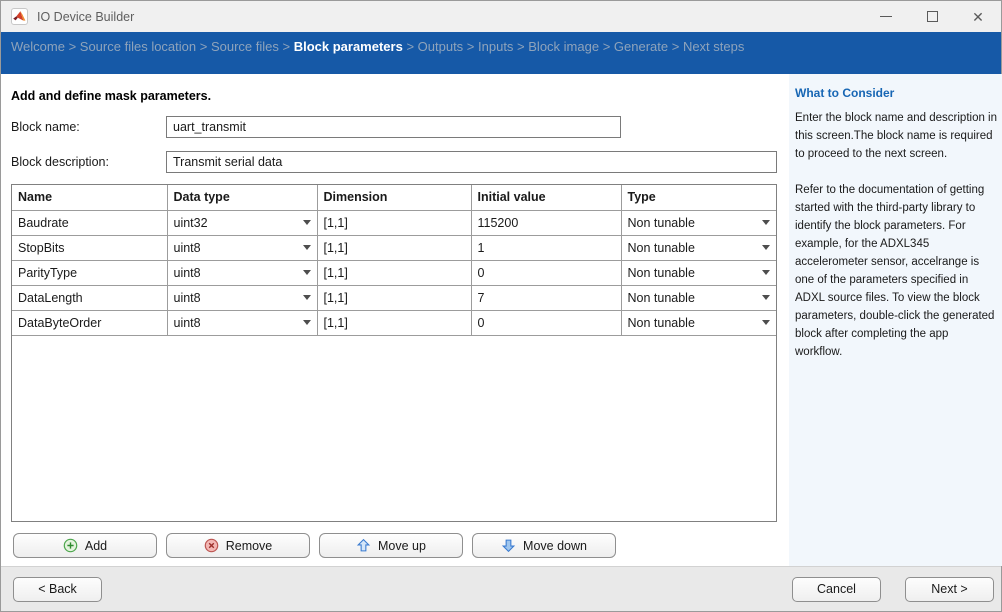 Image resolution: width=1002 pixels, height=612 pixels. I want to click on cell-name: Baudrate, so click(90, 223).